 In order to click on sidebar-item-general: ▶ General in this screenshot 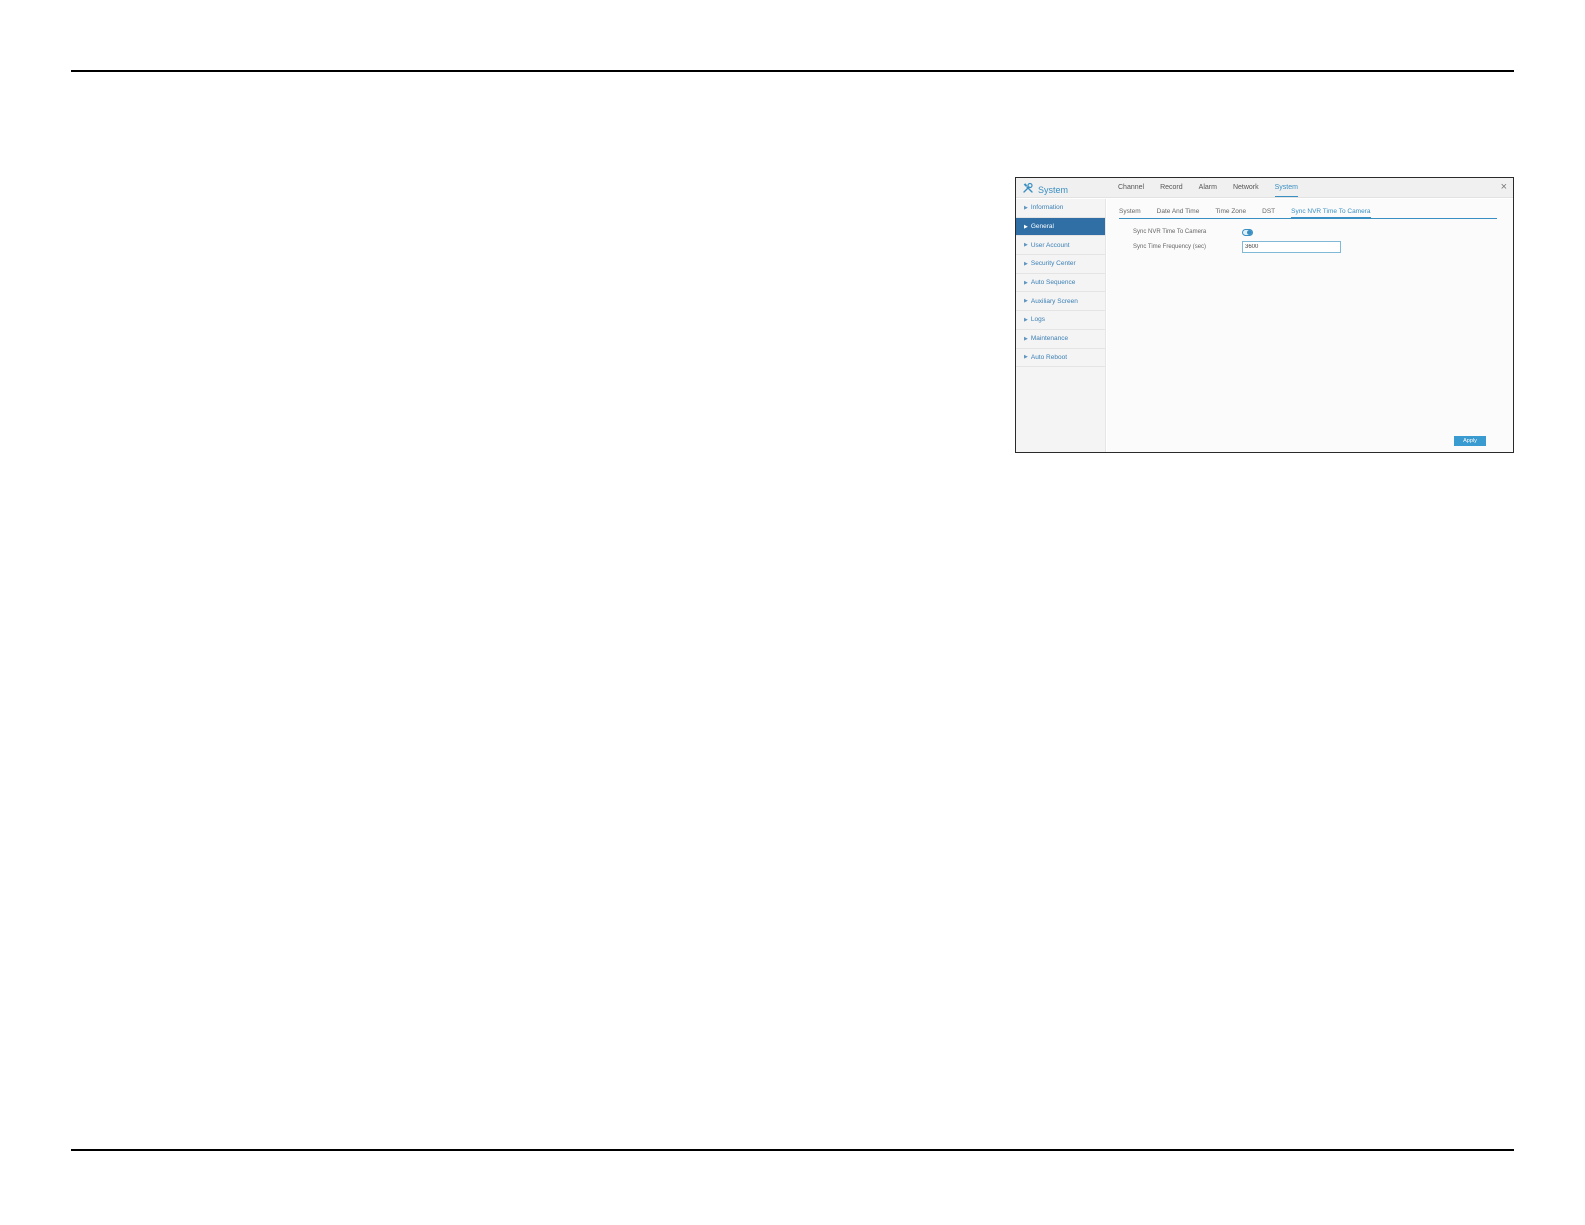, I will do `click(1060, 227)`.